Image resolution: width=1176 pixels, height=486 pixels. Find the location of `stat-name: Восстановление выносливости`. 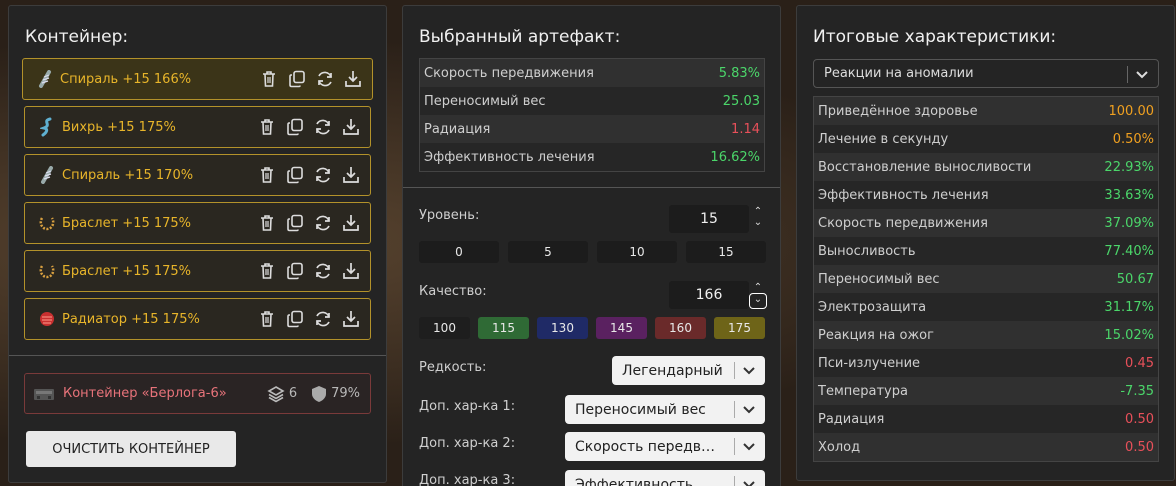

stat-name: Восстановление выносливости is located at coordinates (925, 167).